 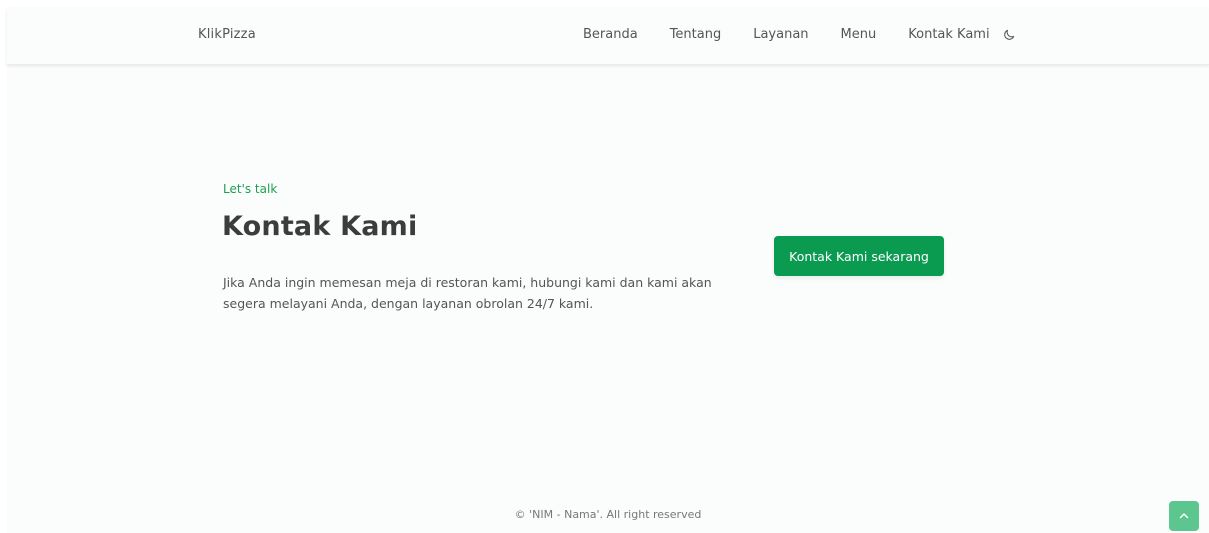 What do you see at coordinates (250, 189) in the screenshot?
I see `section-tagline: Let's talk` at bounding box center [250, 189].